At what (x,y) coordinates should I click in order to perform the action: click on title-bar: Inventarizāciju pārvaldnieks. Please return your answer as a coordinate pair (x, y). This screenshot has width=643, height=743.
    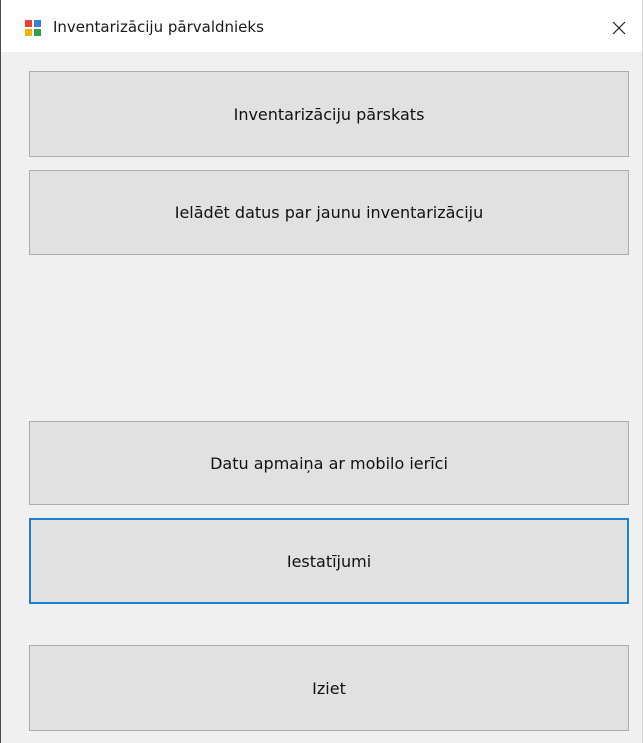
    Looking at the image, I should click on (321, 26).